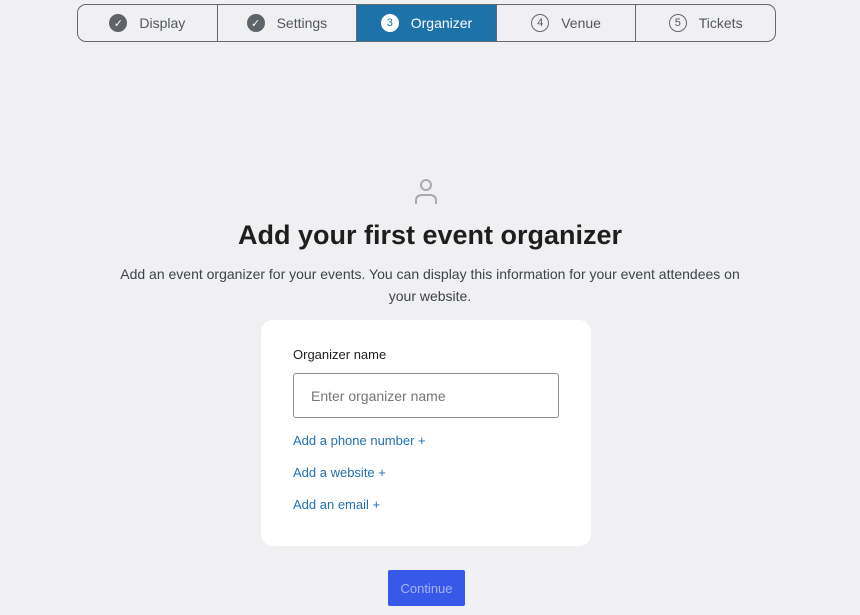  I want to click on add-website-link: Add a website +, so click(339, 472).